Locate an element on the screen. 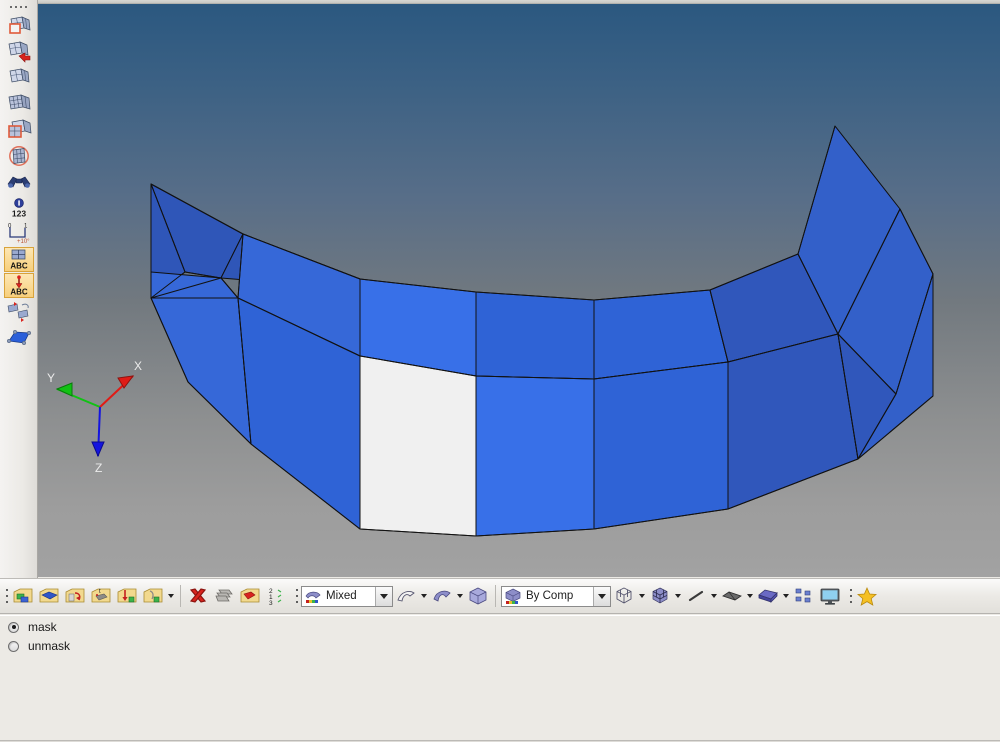 The image size is (1000, 742). export-icon-button is located at coordinates (153, 596).